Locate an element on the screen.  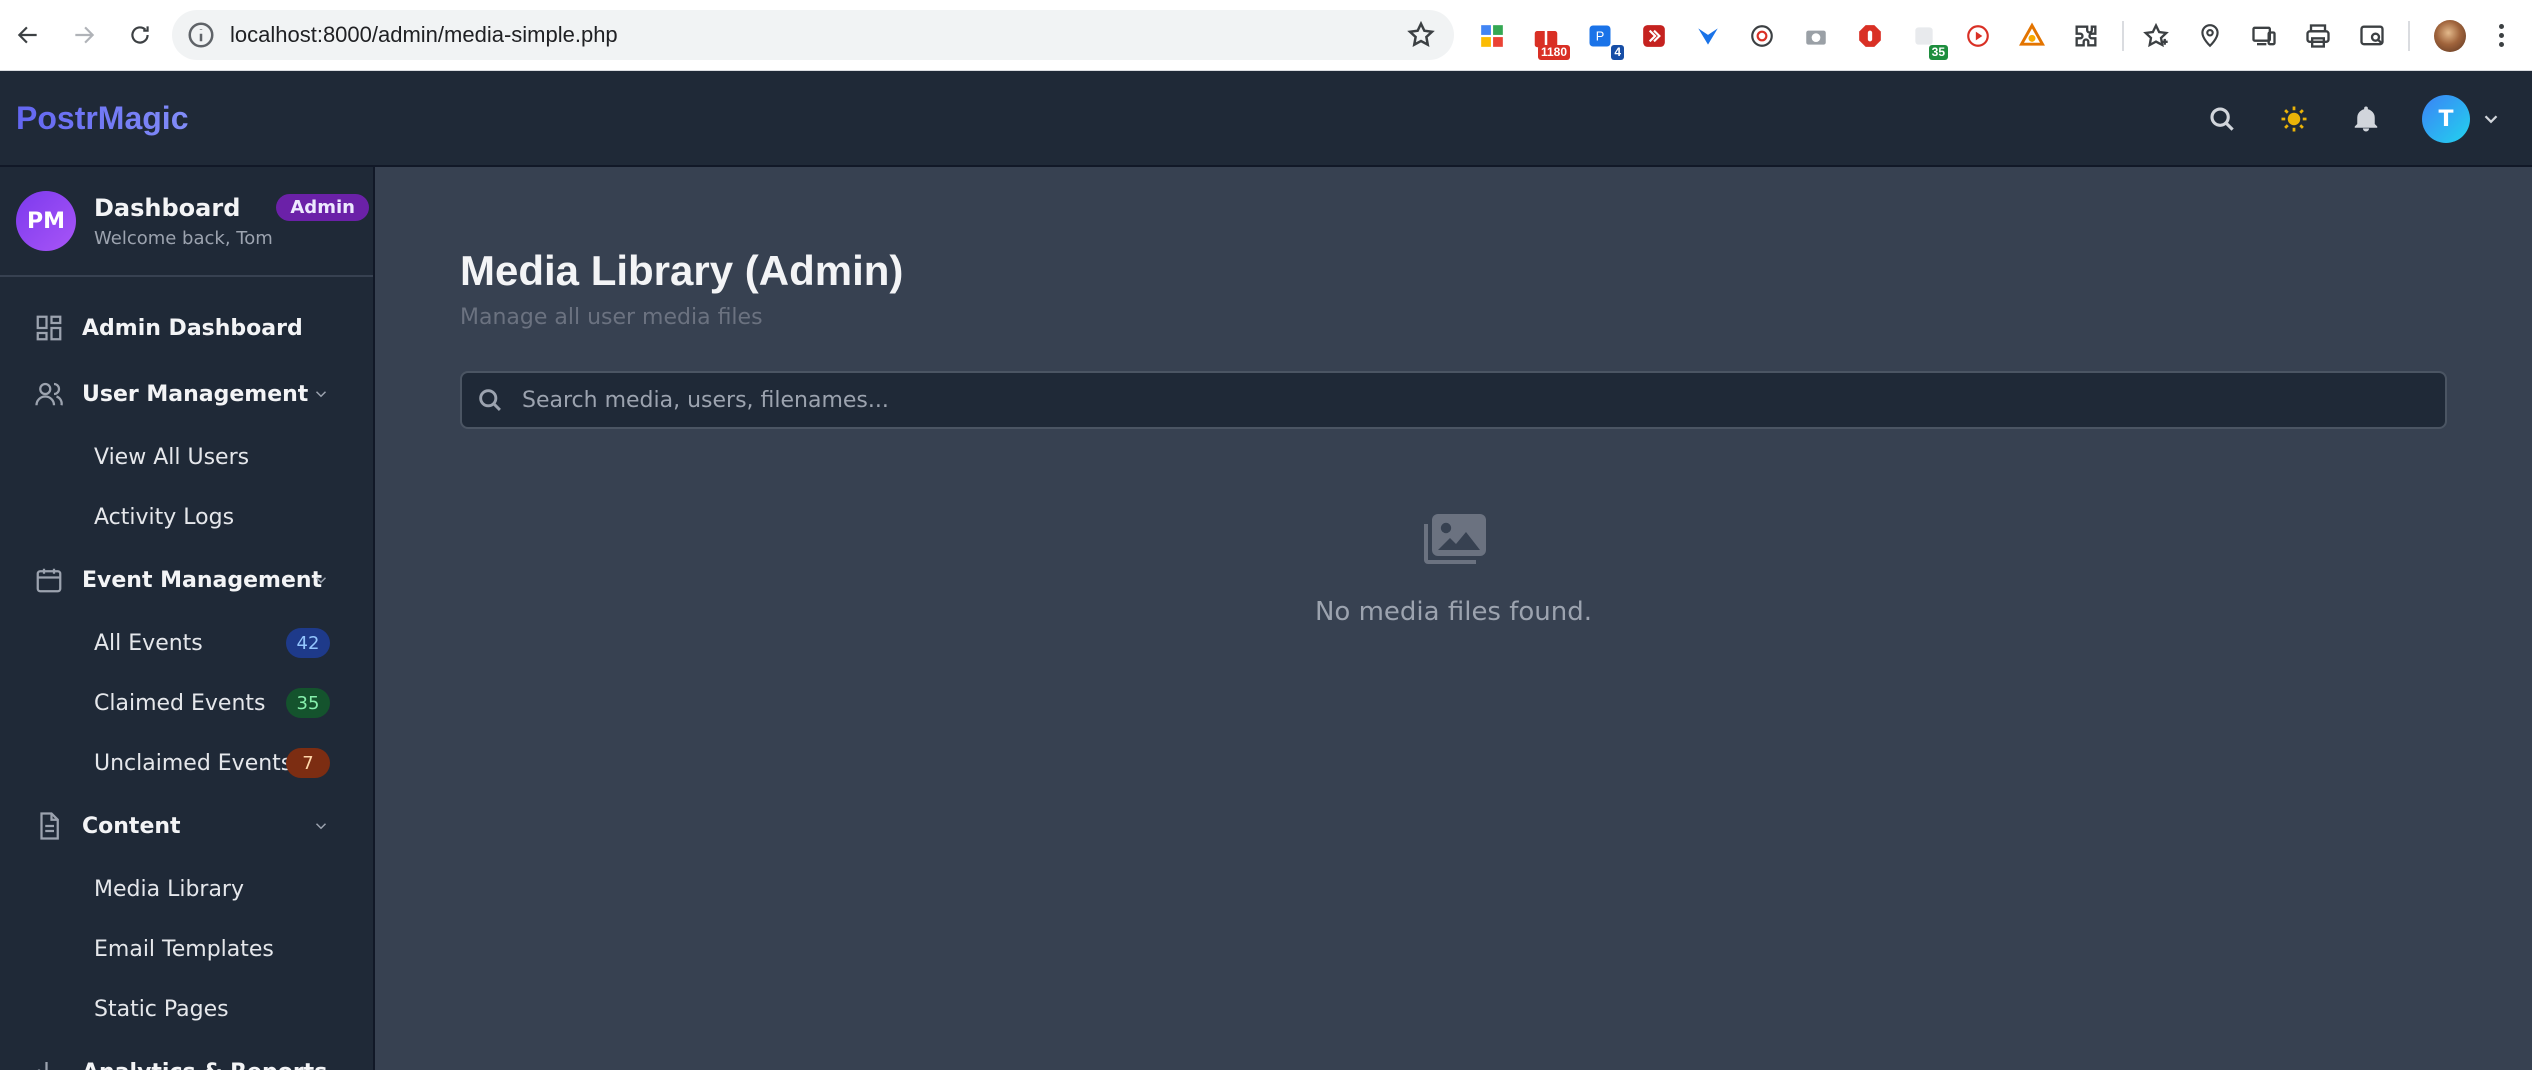
sidebar-item-unclaimed-events: Unclaimed Events 7 is located at coordinates (186, 763).